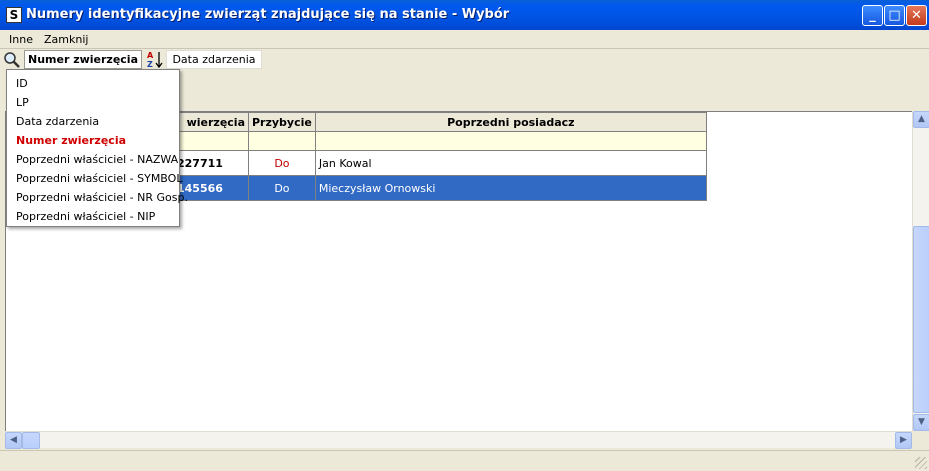 The image size is (929, 471). Describe the element at coordinates (510, 141) in the screenshot. I see `filter-cell-owner` at that location.